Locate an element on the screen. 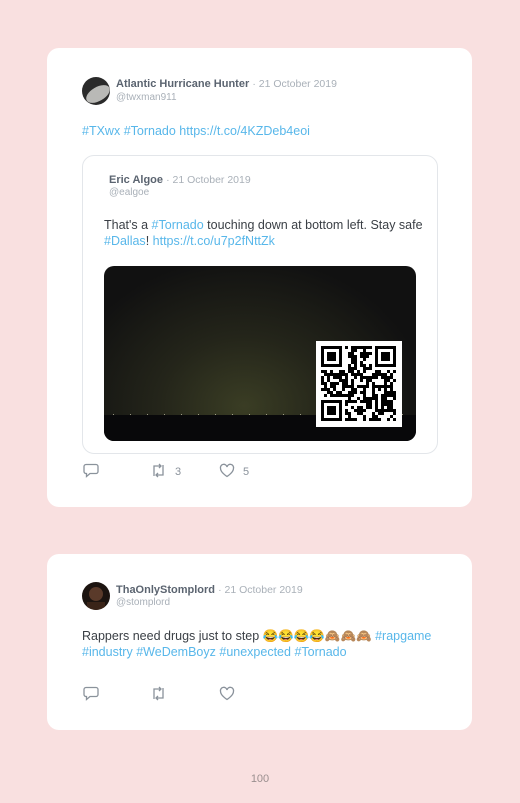 This screenshot has width=520, height=803. tornado-photo is located at coordinates (260, 353).